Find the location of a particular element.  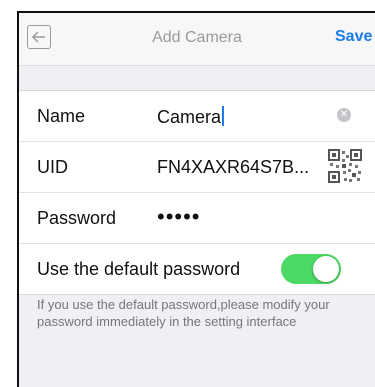

name-label: Name is located at coordinates (61, 116).